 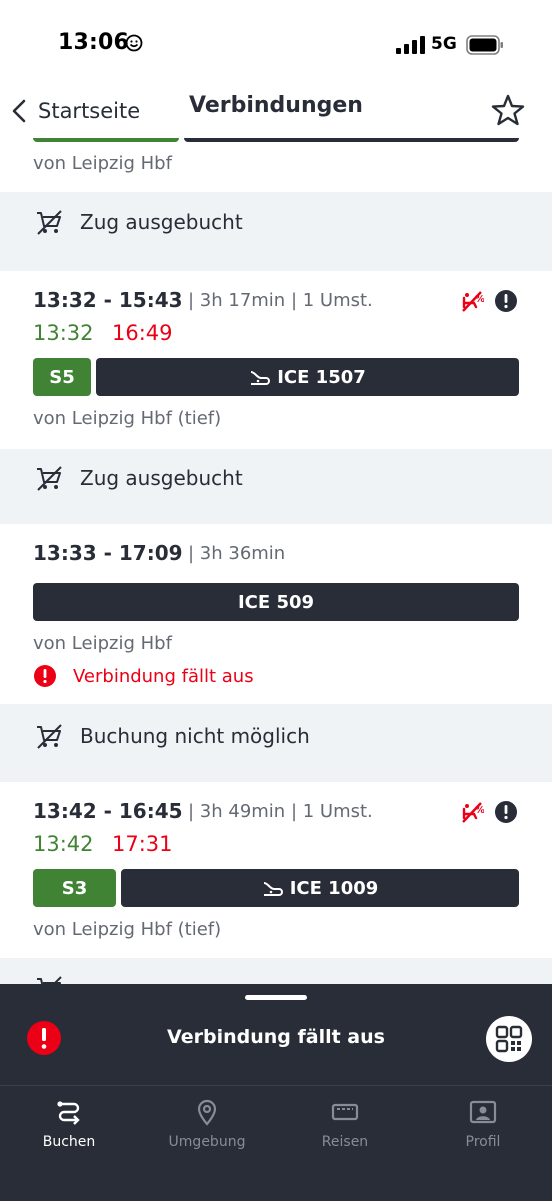 I want to click on duration-transfers: | 3h 49min | 1 Umst., so click(x=280, y=811).